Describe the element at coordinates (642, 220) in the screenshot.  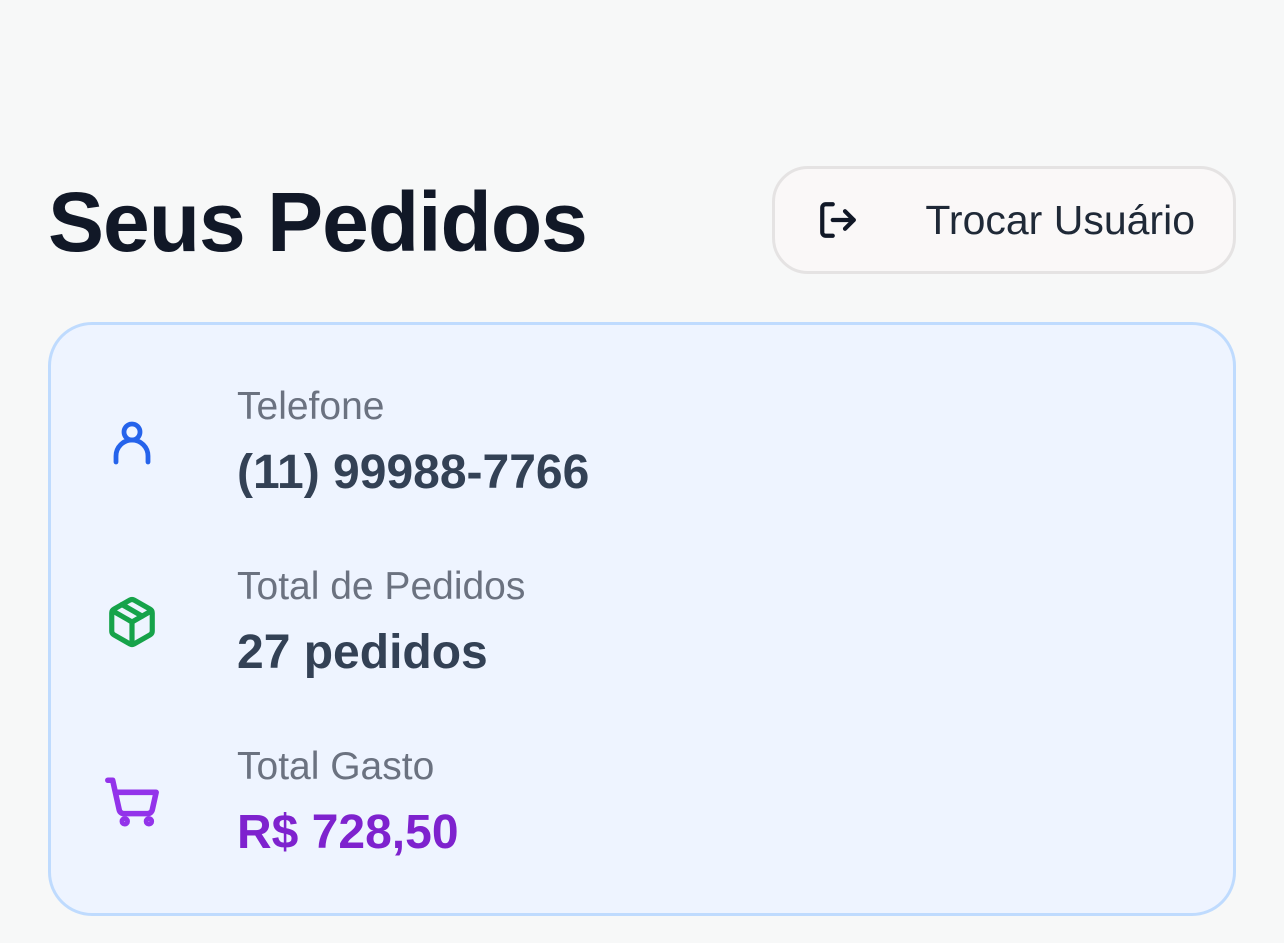
I see `page-header: Seus Pedidos Trocar Usuário` at that location.